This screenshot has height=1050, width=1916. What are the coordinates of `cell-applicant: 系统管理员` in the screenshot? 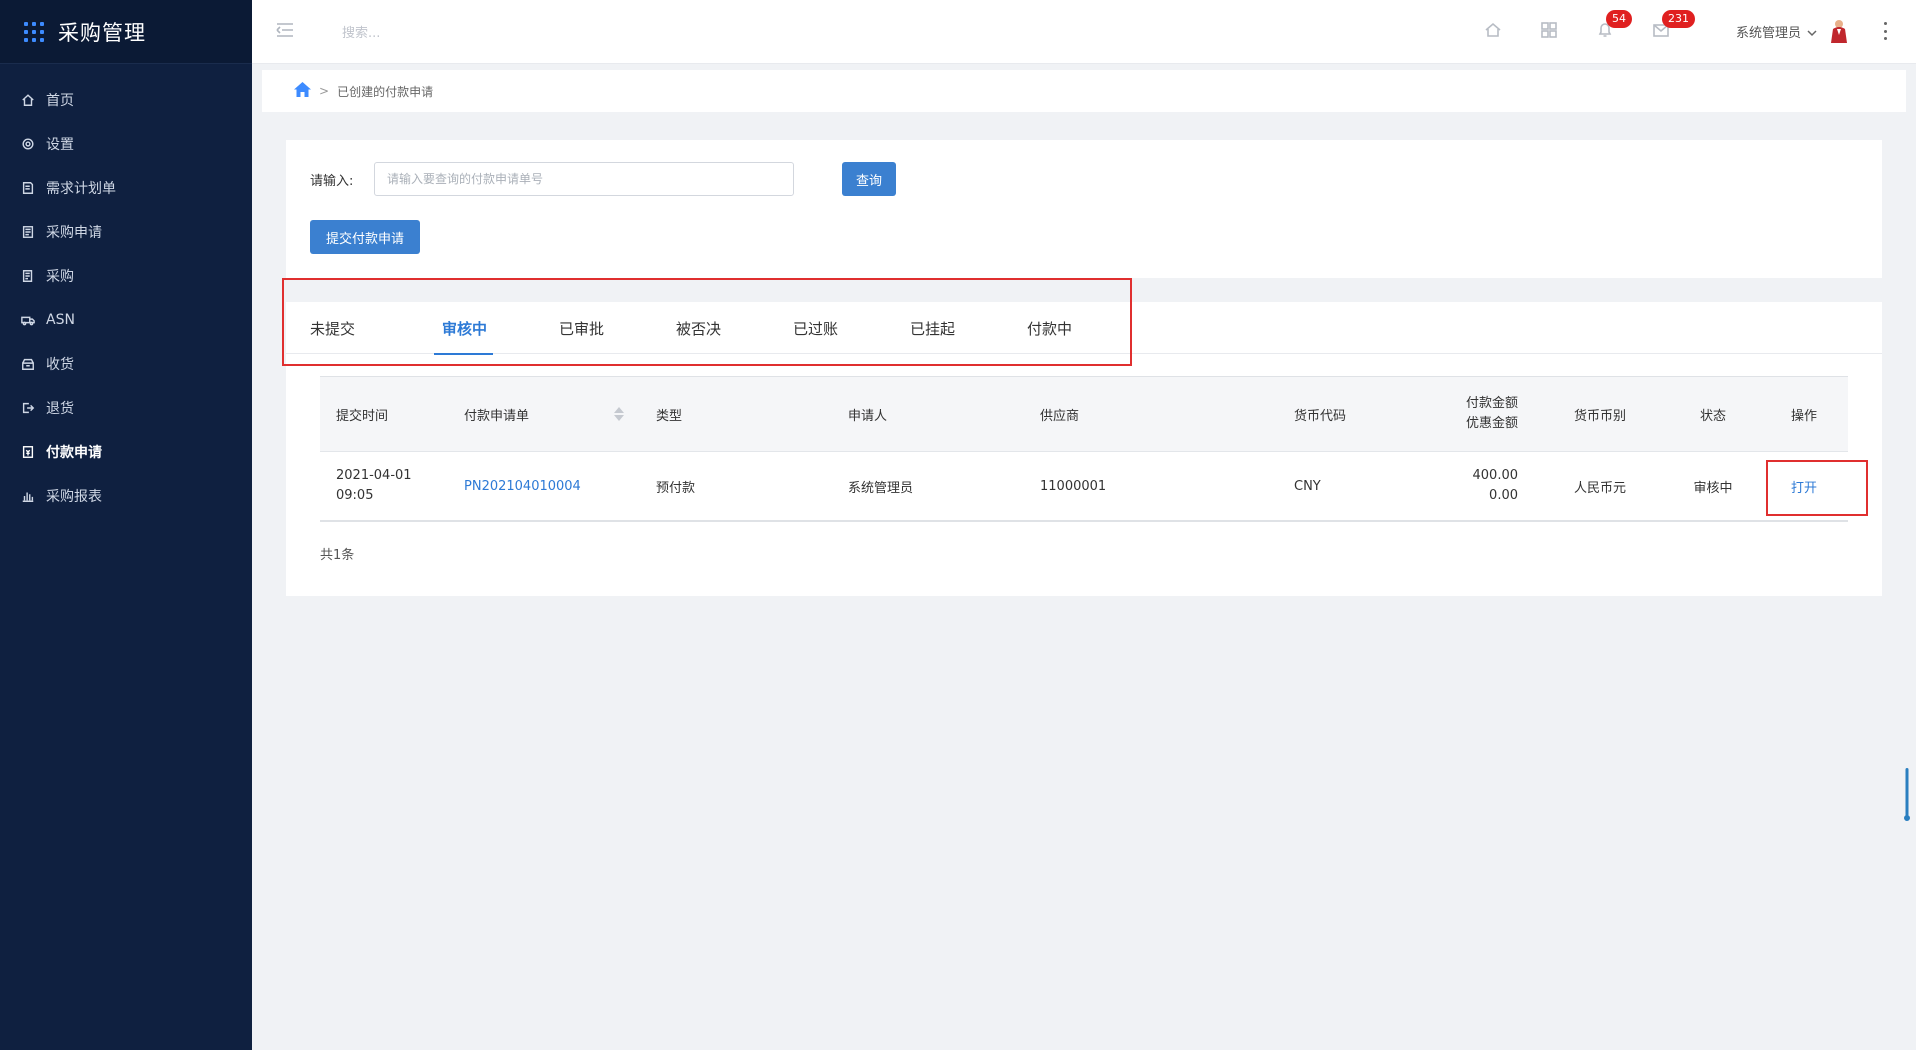 It's located at (881, 488).